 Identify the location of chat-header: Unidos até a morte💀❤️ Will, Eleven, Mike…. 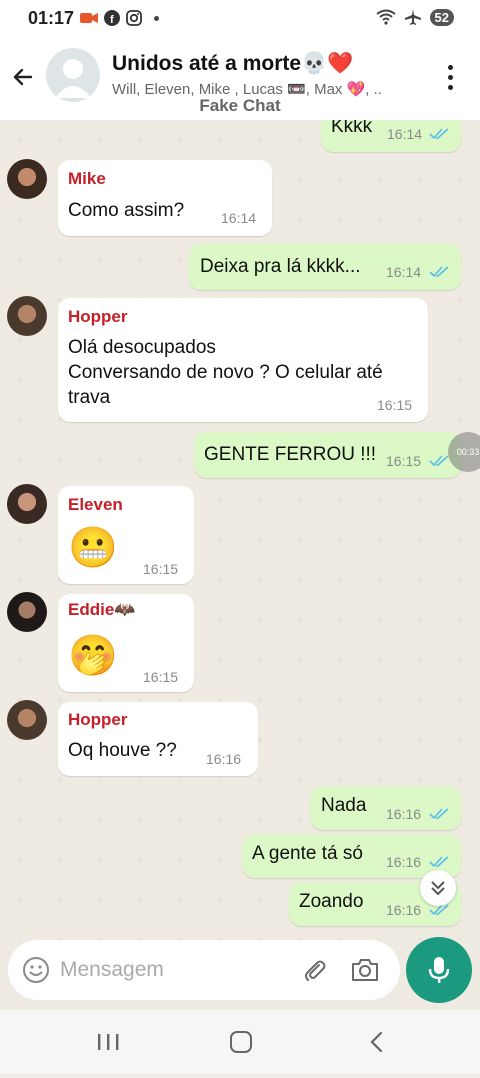
(240, 80).